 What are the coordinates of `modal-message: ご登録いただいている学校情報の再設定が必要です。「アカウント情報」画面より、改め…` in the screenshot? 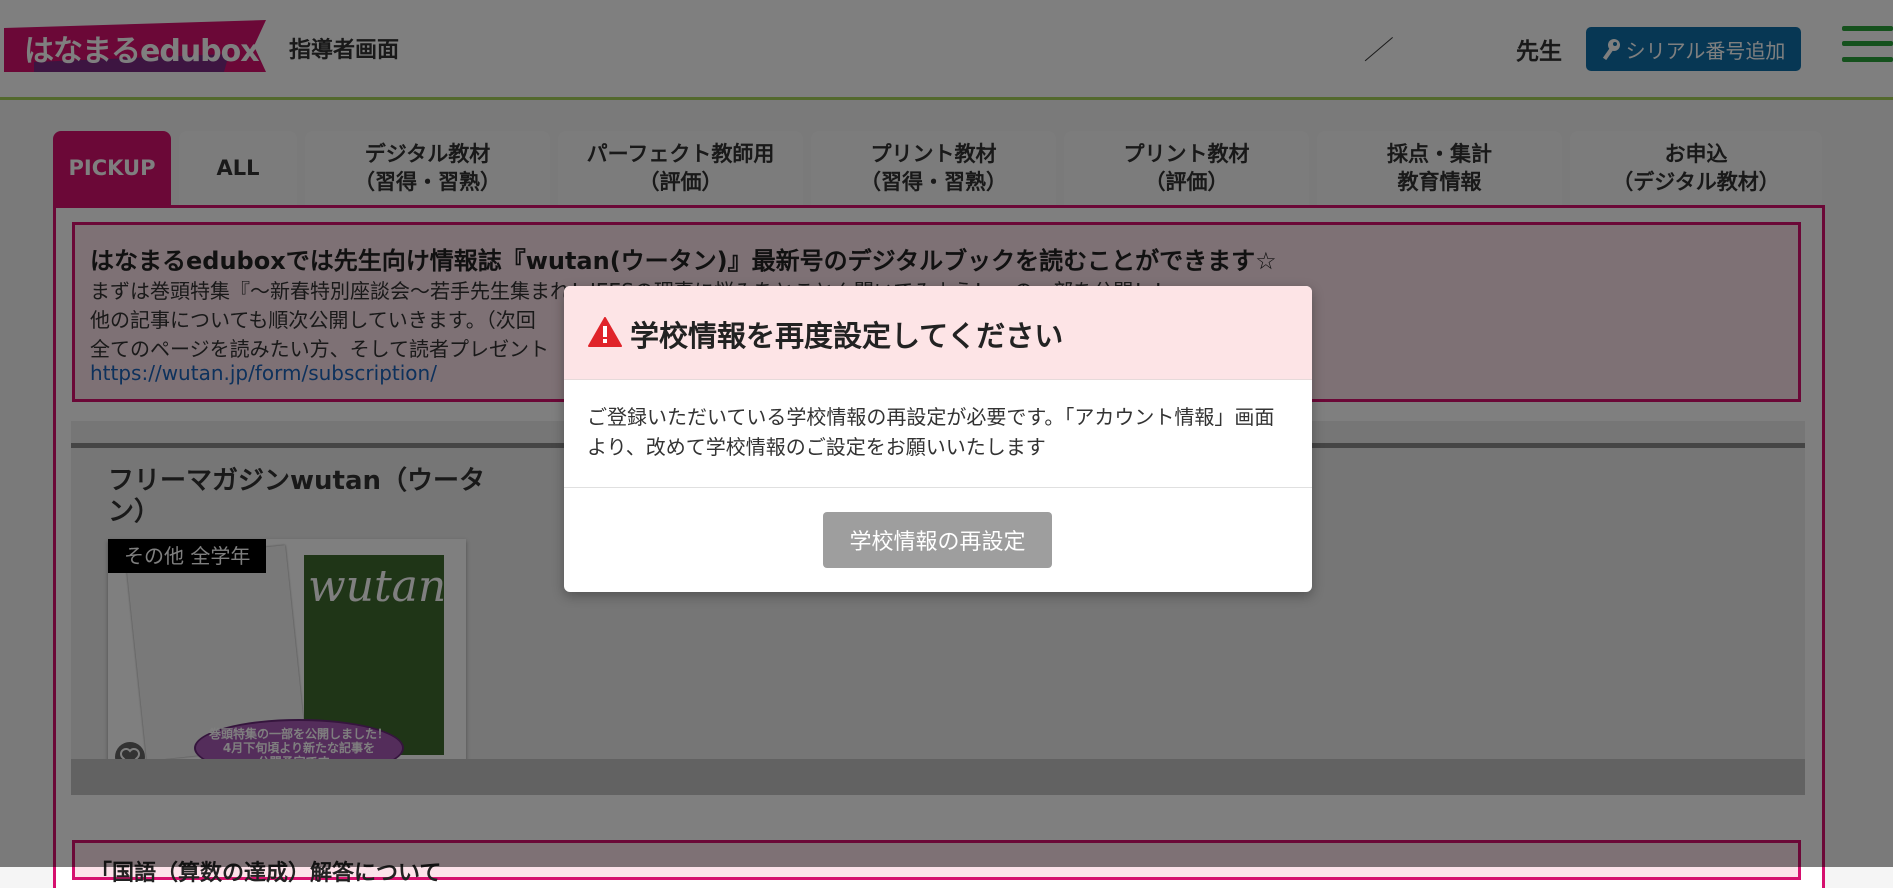 It's located at (931, 432).